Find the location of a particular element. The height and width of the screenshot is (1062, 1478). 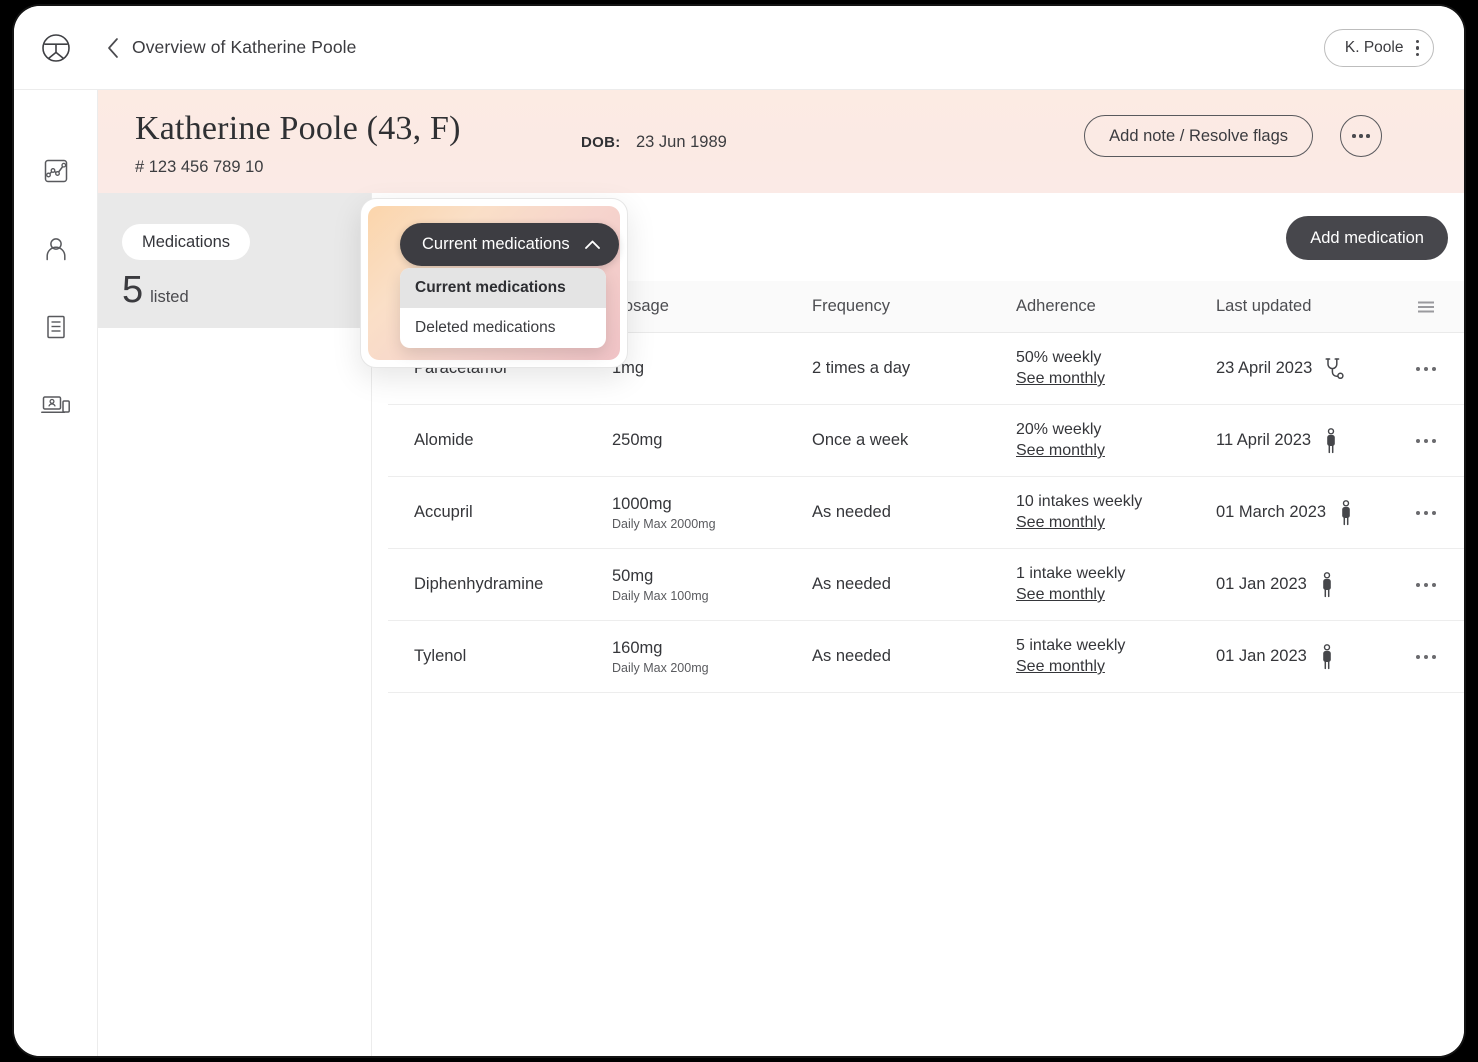

left-nav-rail is located at coordinates (56, 573).